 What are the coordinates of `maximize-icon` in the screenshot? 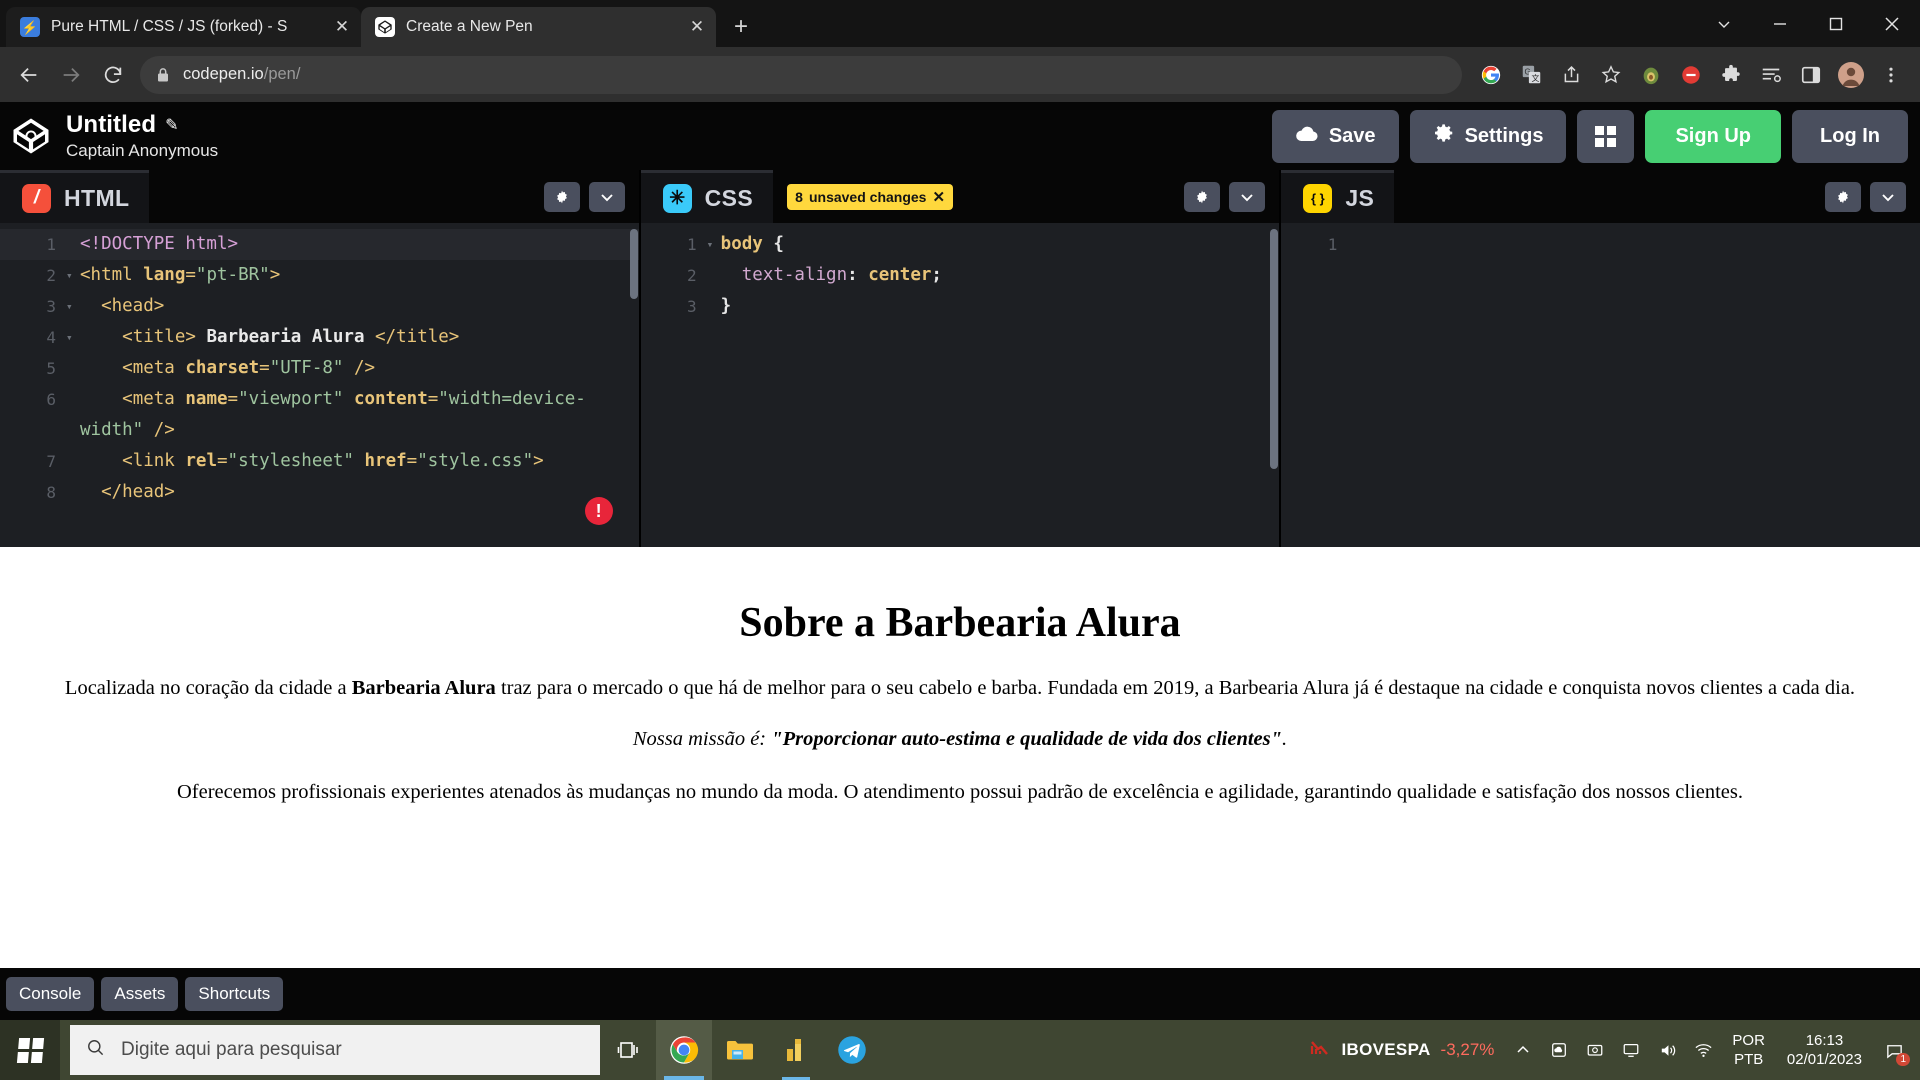 It's located at (1836, 23).